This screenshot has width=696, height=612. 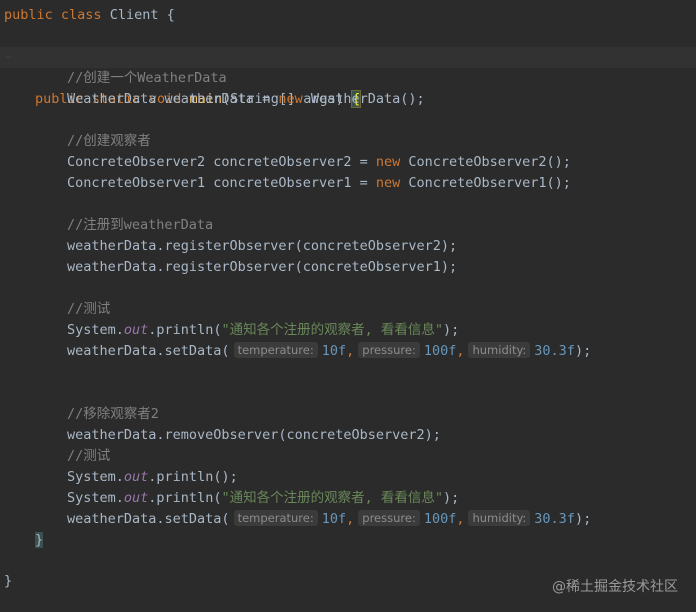 I want to click on class-name: Client, so click(x=134, y=15).